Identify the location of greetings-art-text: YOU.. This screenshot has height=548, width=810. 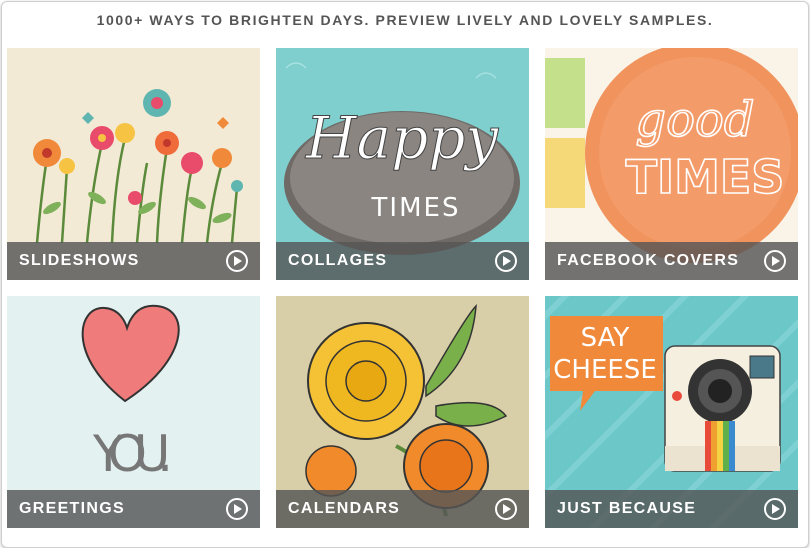
(132, 454).